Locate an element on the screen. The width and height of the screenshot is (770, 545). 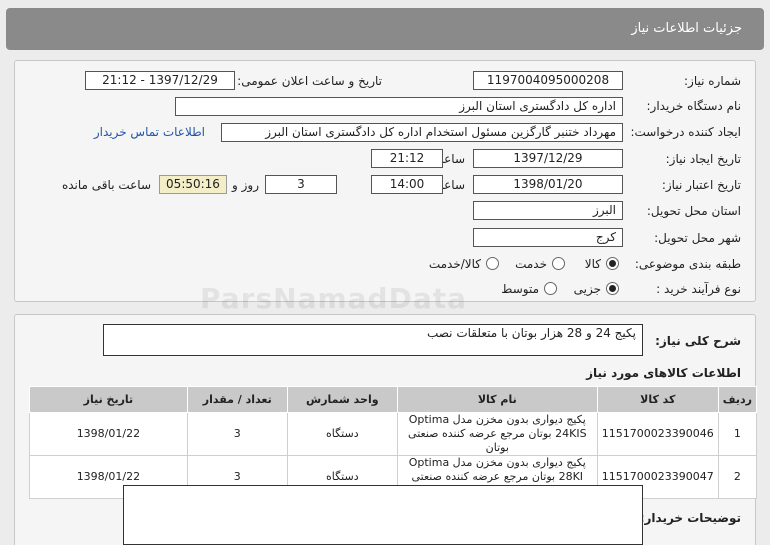
col-name: نام کالا is located at coordinates (497, 399).